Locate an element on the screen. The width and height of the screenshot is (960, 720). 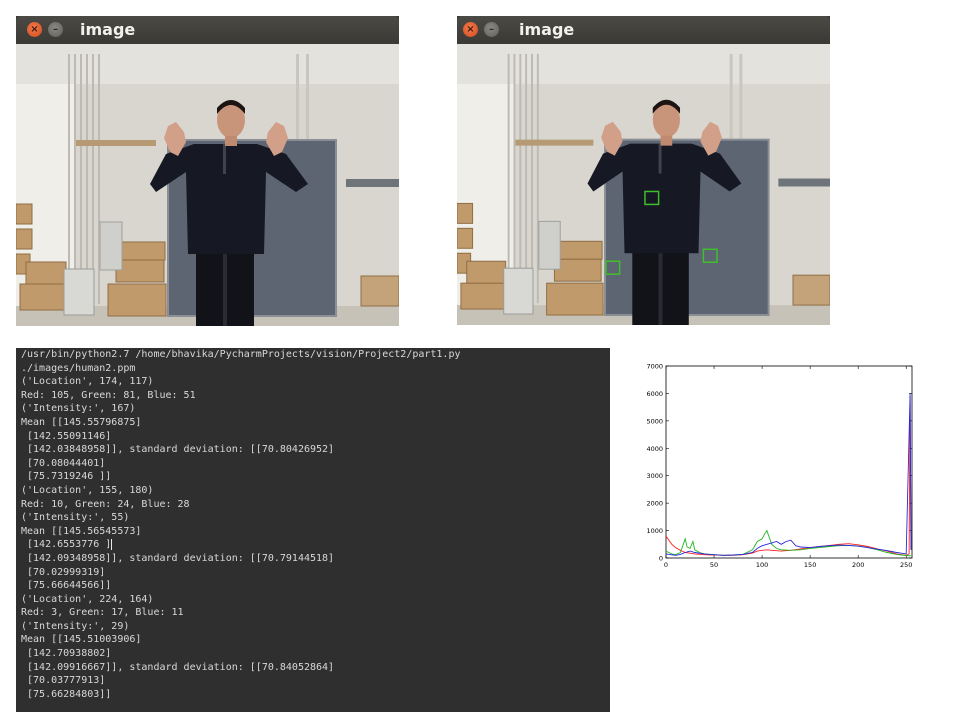
terminal-line: ('Location', 174, 117) is located at coordinates (87, 382).